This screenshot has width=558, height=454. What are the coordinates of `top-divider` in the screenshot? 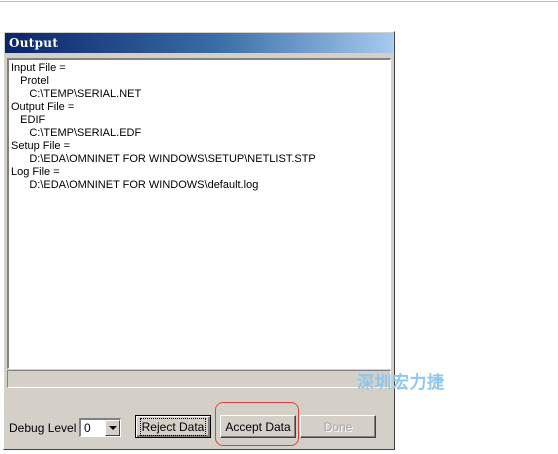 It's located at (279, 1).